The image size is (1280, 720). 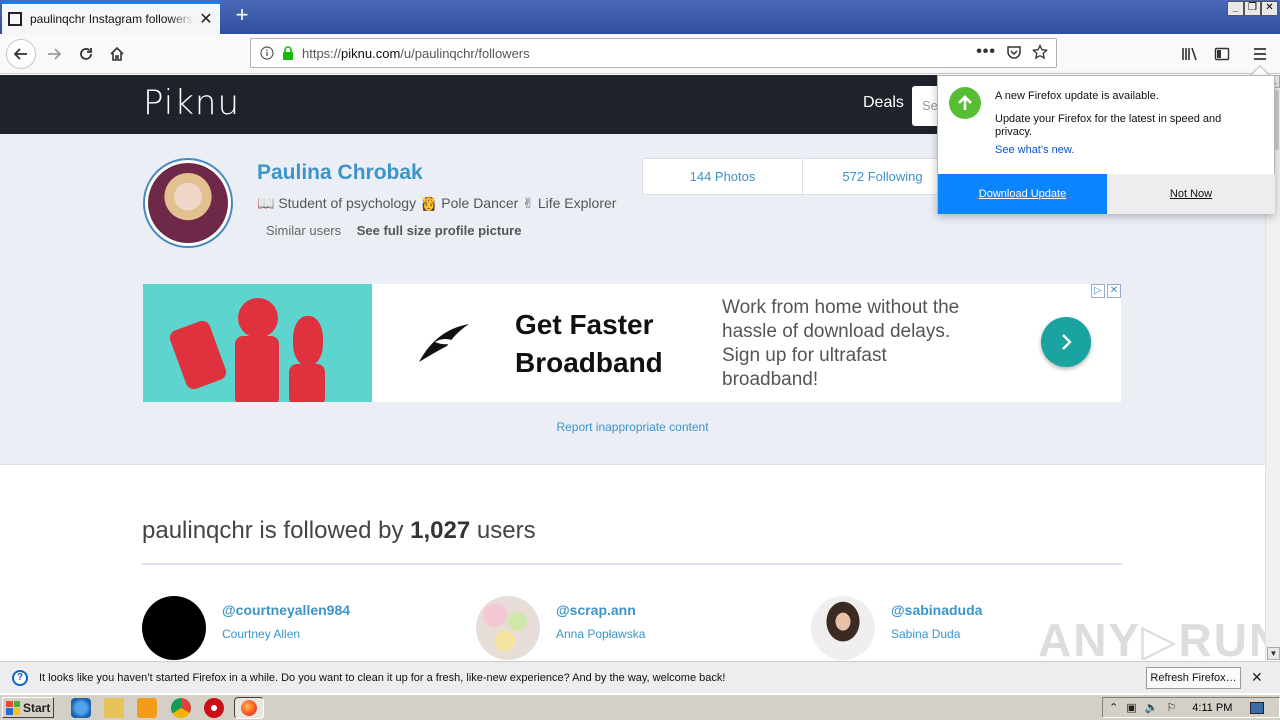 I want to click on menu-button, so click(x=1260, y=54).